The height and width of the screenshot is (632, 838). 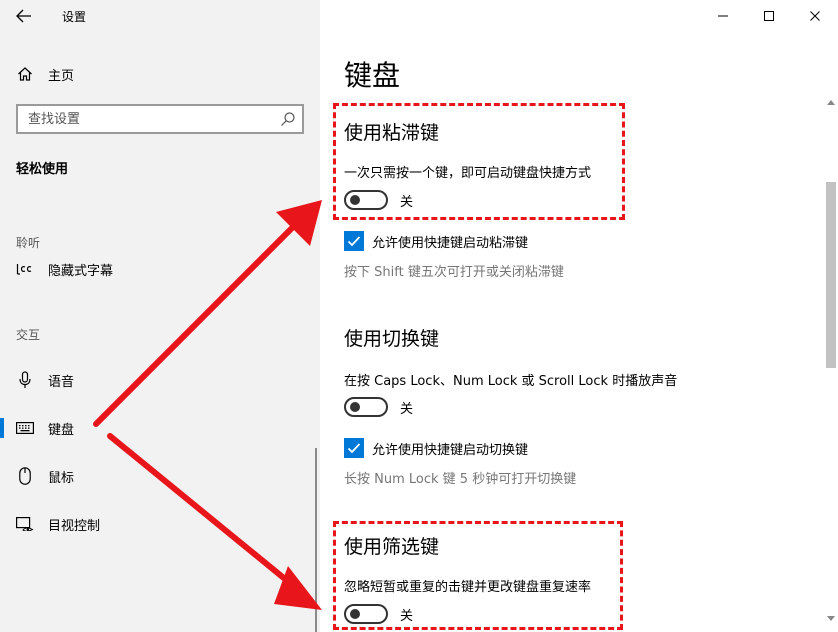 I want to click on sidebar-item-label: 键盘, so click(x=61, y=430).